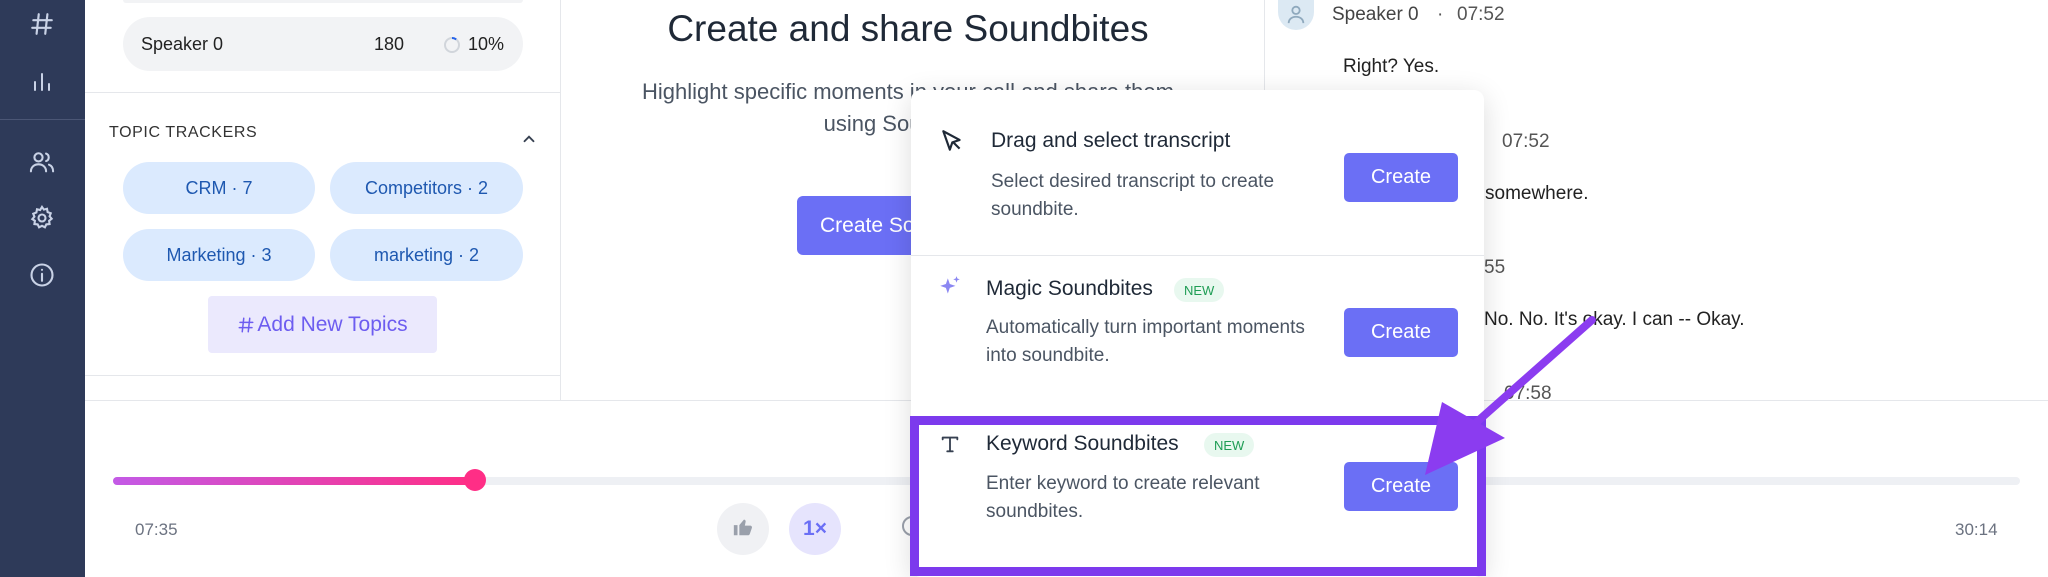 Image resolution: width=2048 pixels, height=577 pixels. I want to click on topic-trackers-title: TOPIC TRACKERS, so click(183, 132).